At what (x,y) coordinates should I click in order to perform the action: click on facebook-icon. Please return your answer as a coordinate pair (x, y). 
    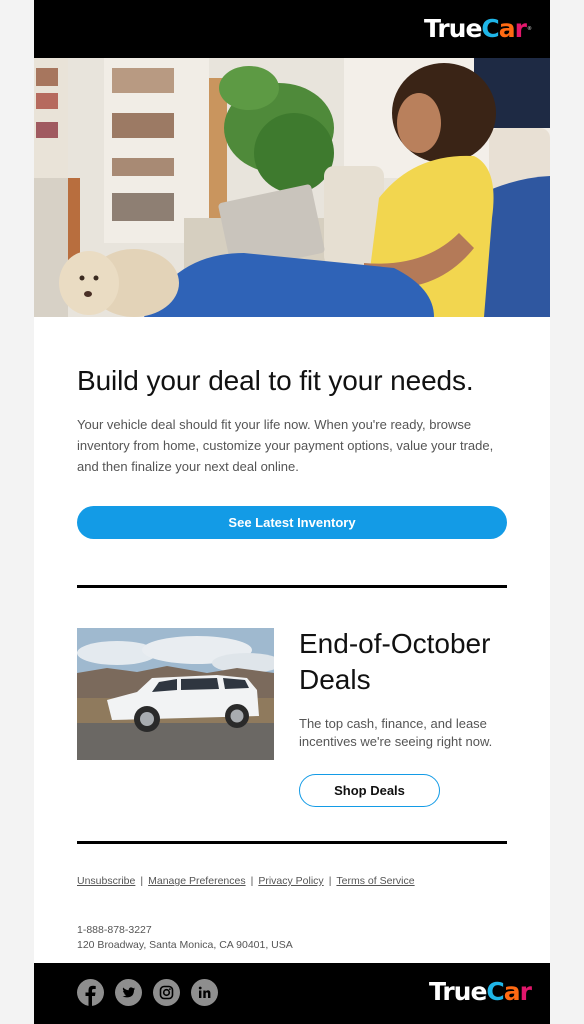
    Looking at the image, I should click on (90, 992).